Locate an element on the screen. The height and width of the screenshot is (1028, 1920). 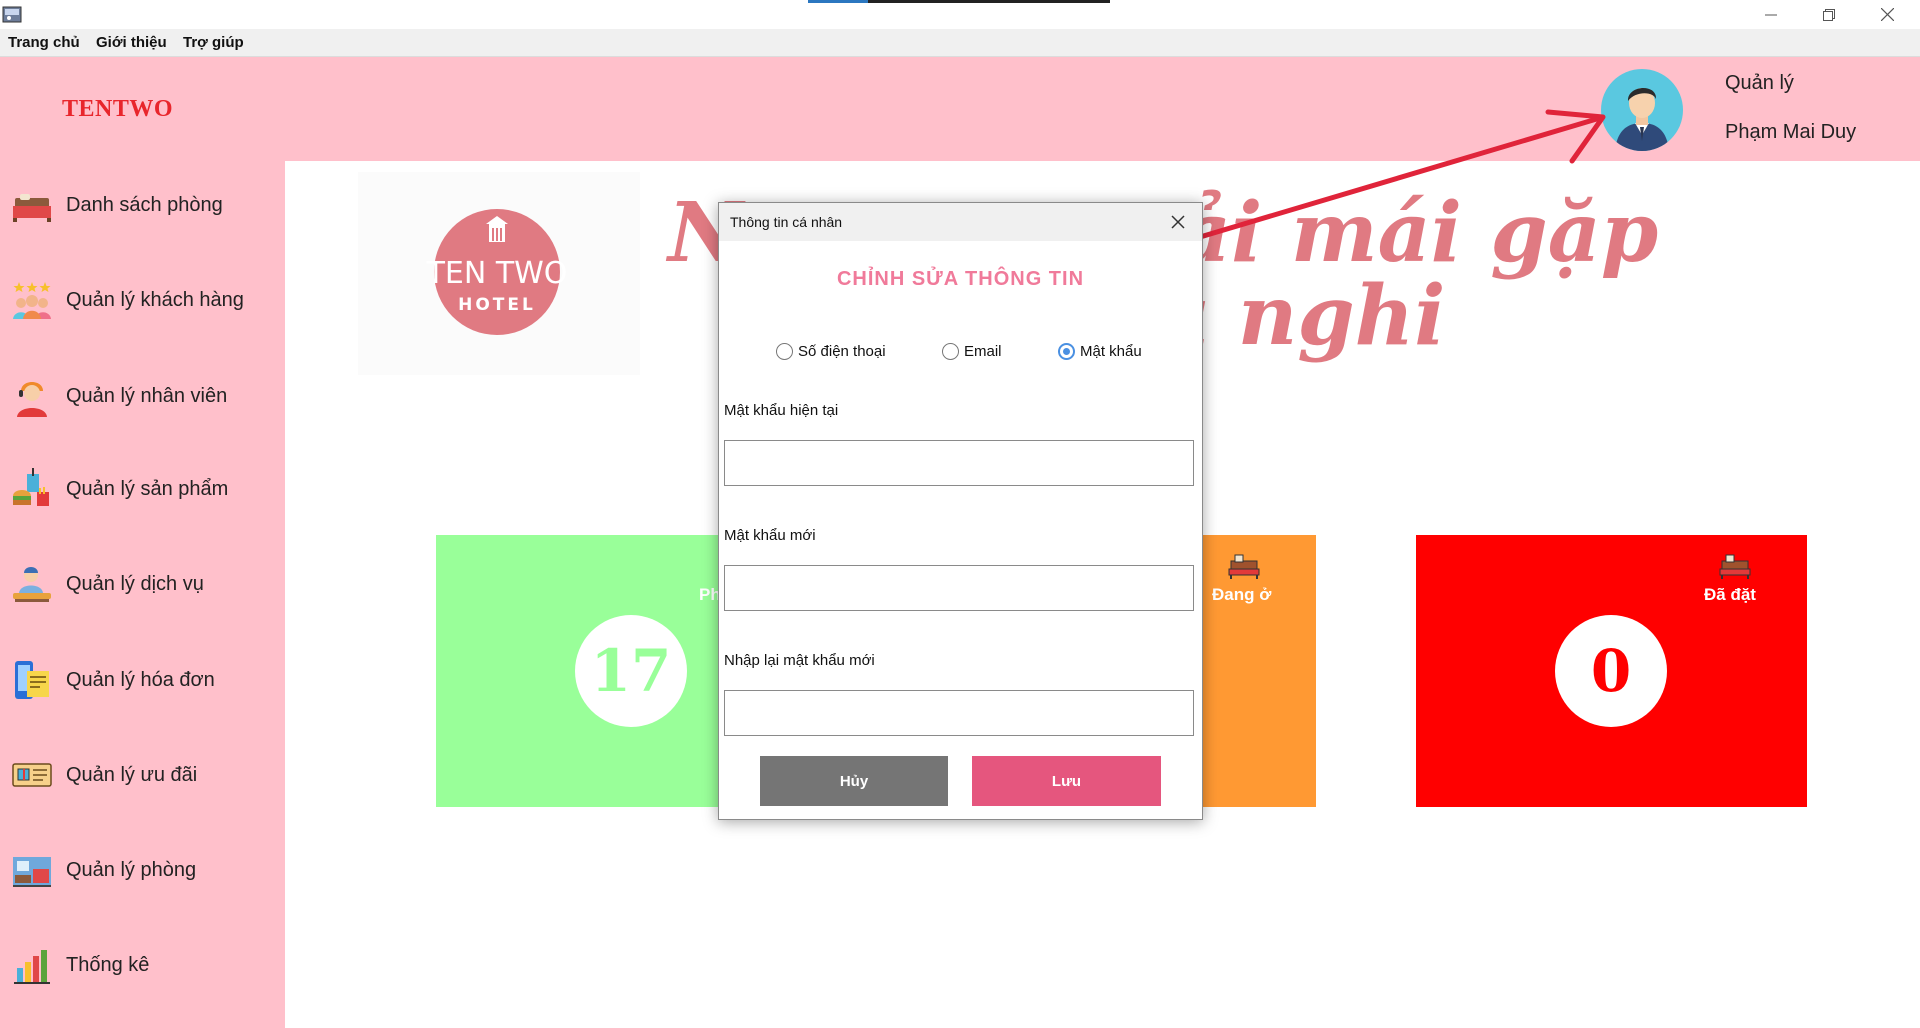
sidebar-item-customers: Quản lý khách hàng is located at coordinates (145, 300).